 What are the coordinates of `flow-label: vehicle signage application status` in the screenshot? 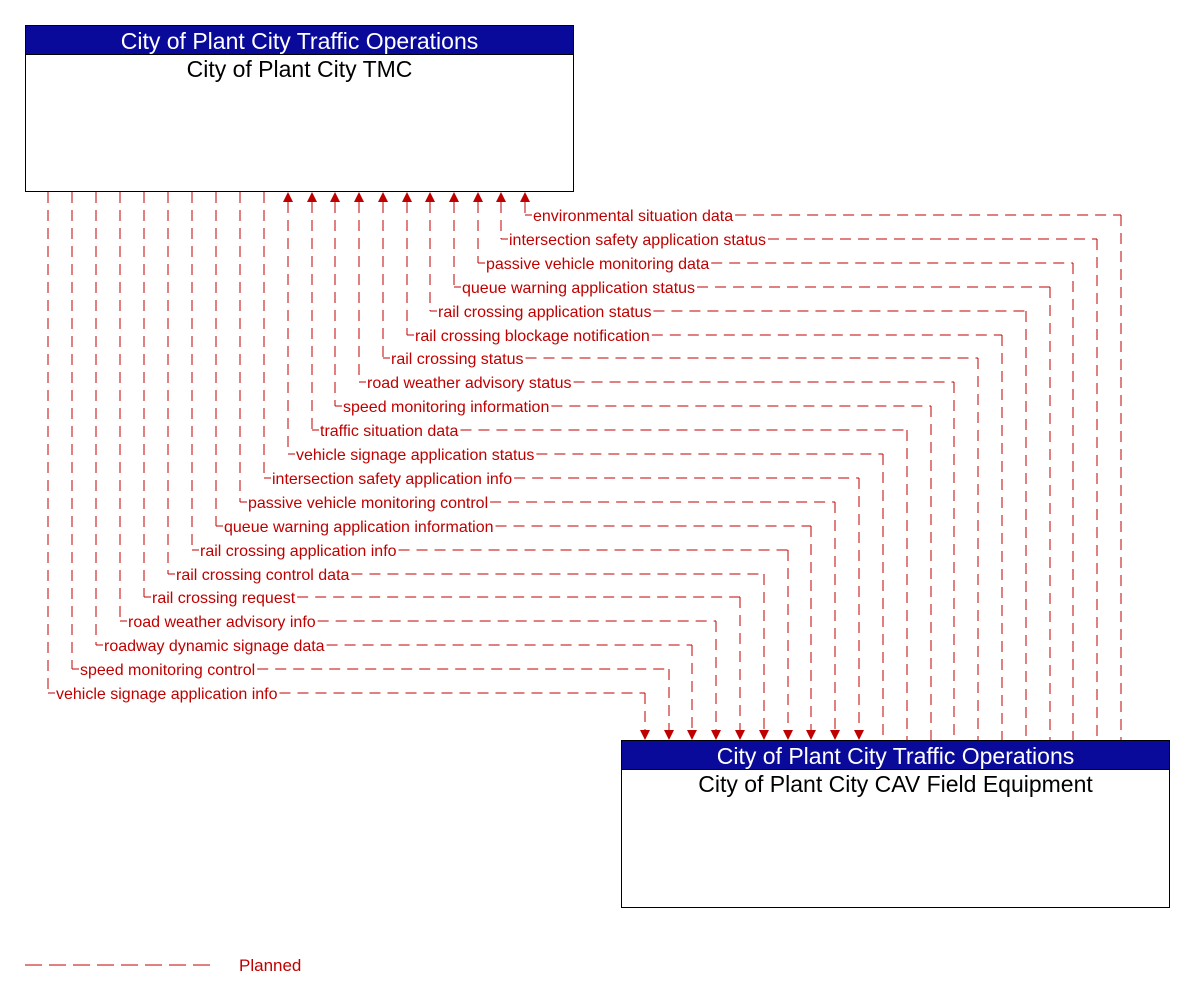 It's located at (415, 455).